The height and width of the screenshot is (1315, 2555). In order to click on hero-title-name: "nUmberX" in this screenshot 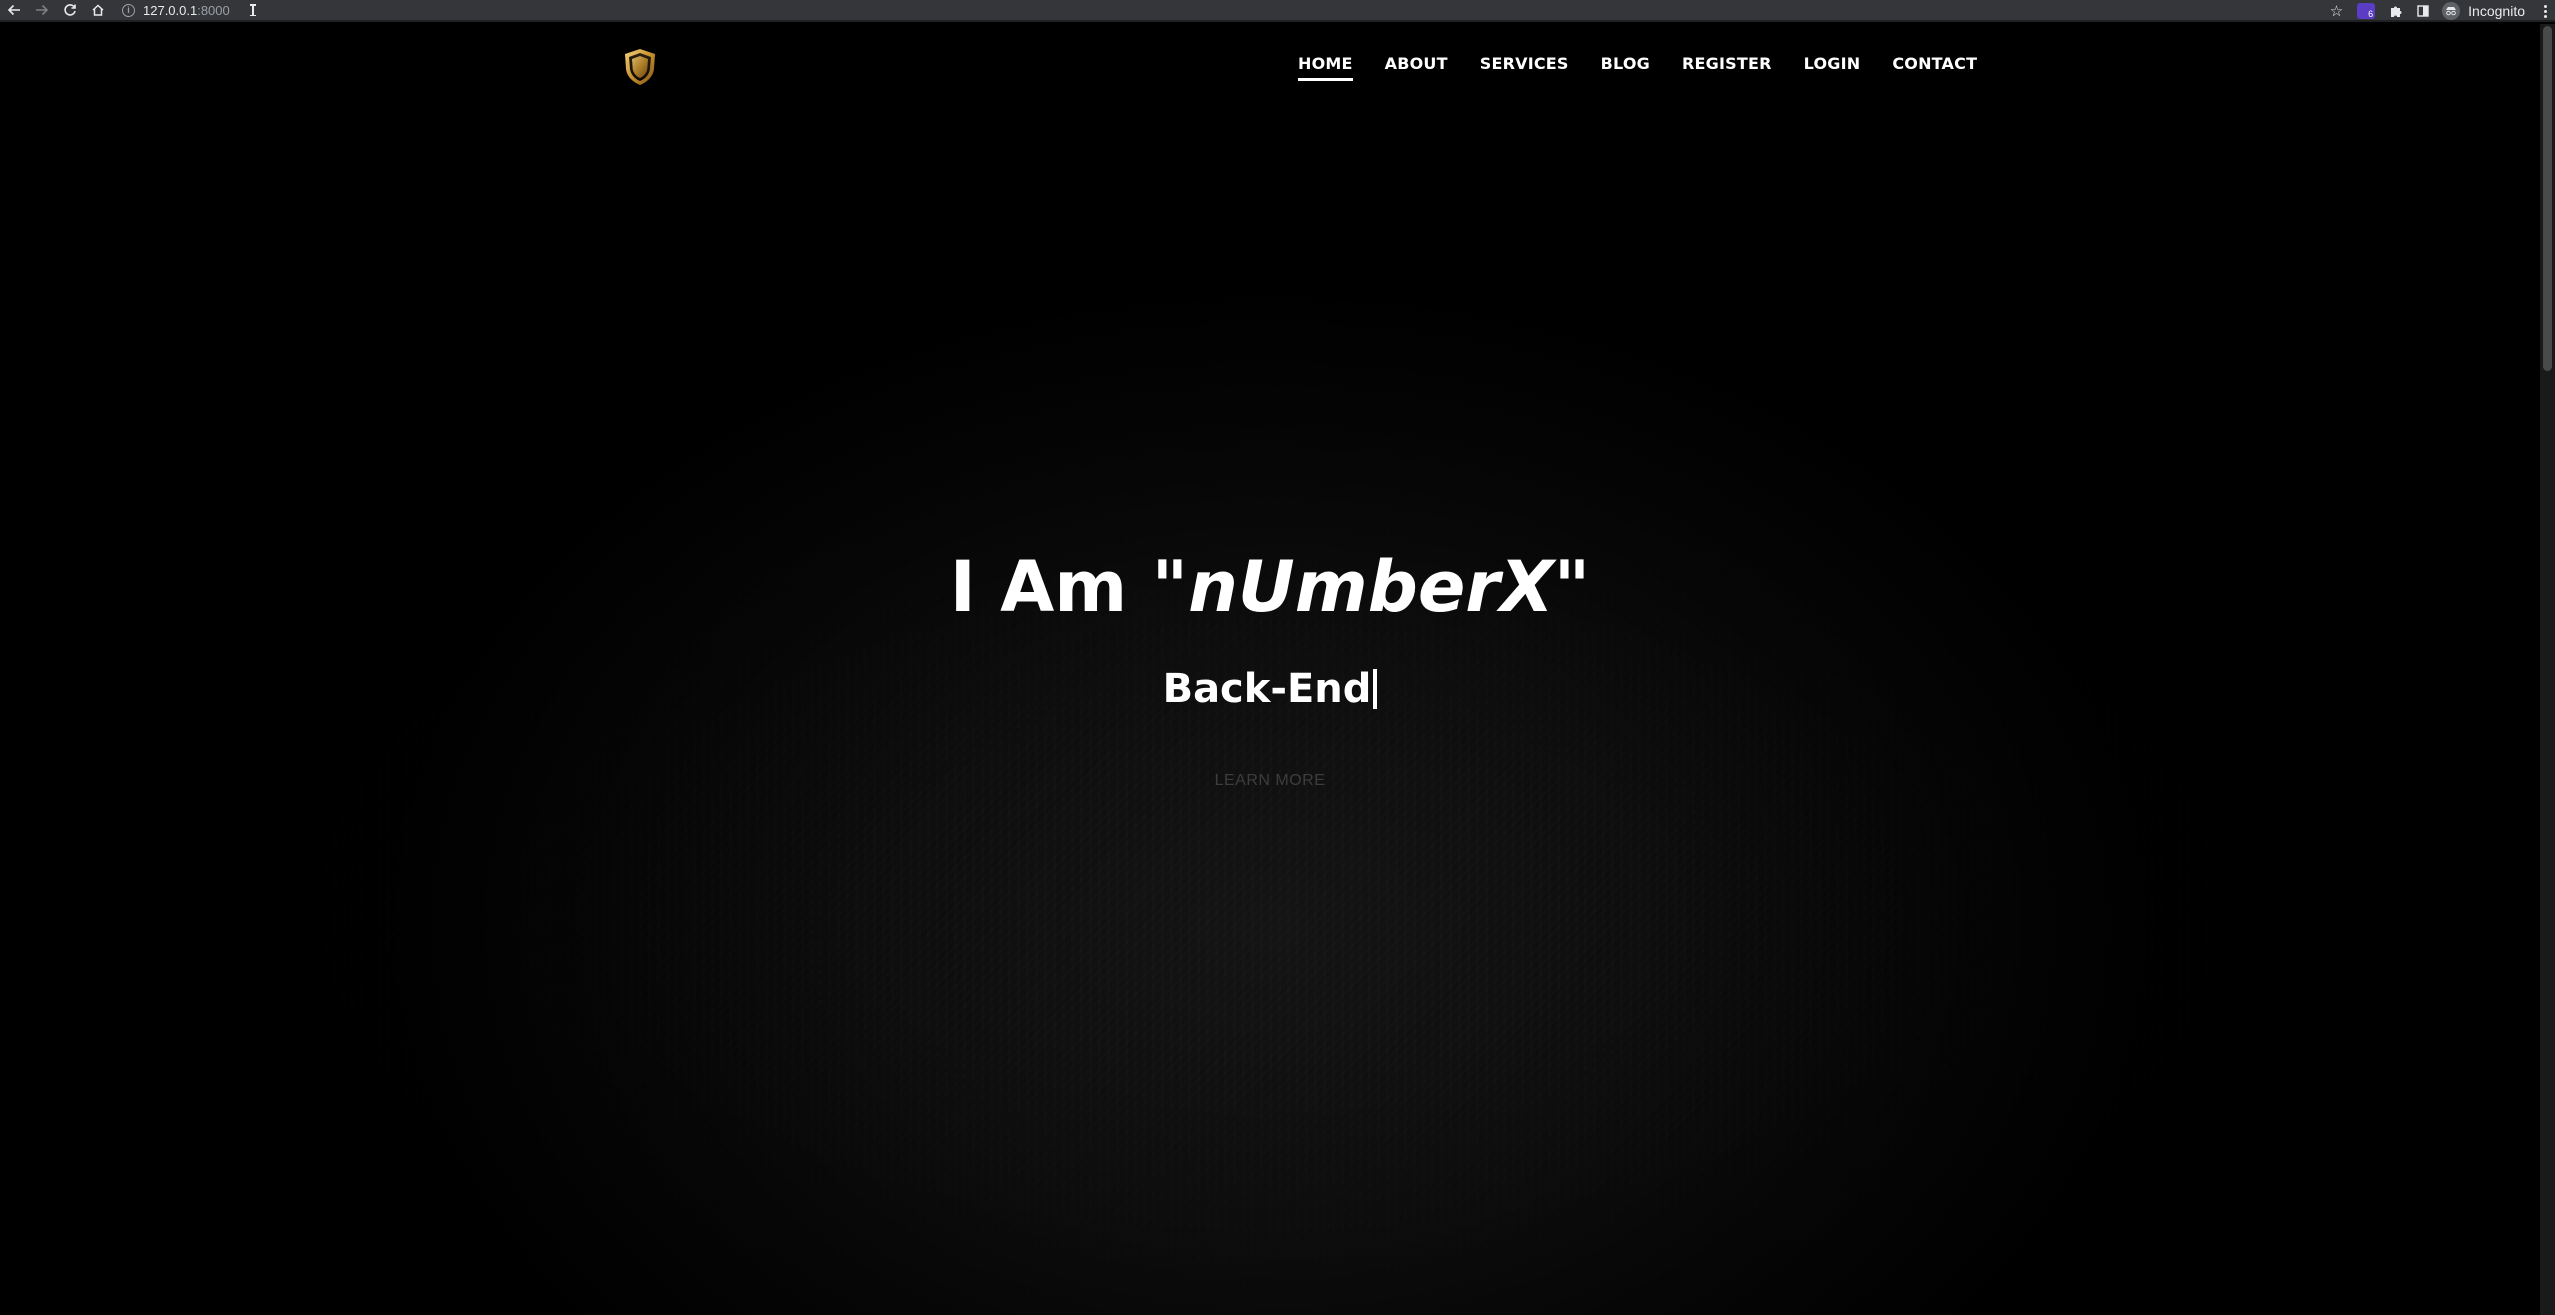, I will do `click(1371, 587)`.